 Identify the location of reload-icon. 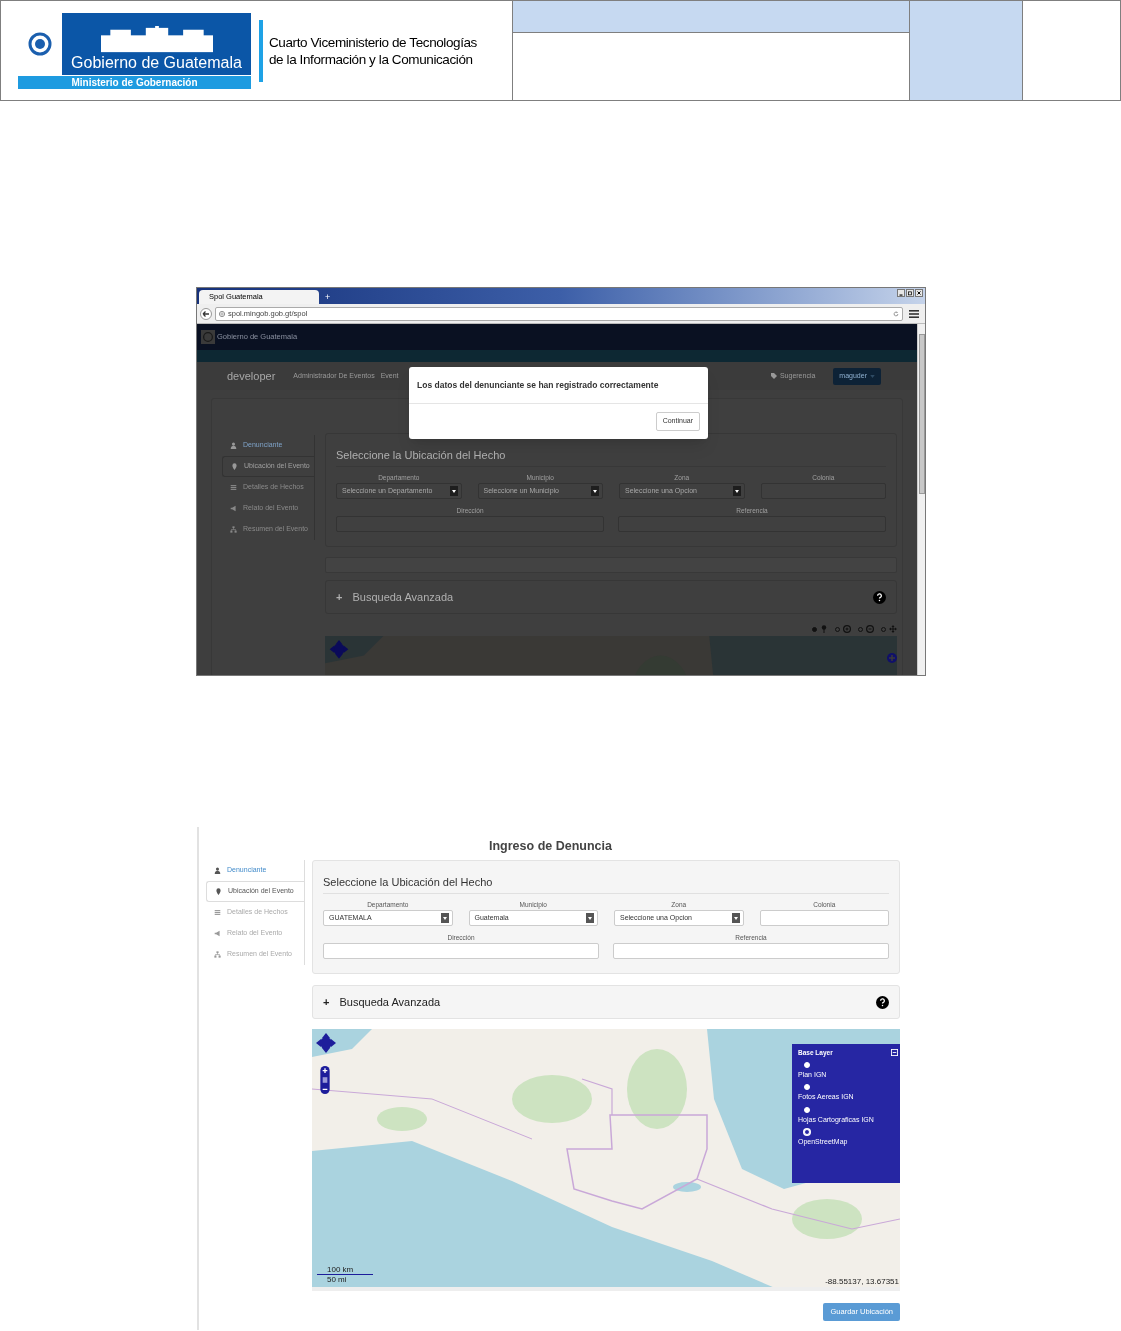
(896, 313).